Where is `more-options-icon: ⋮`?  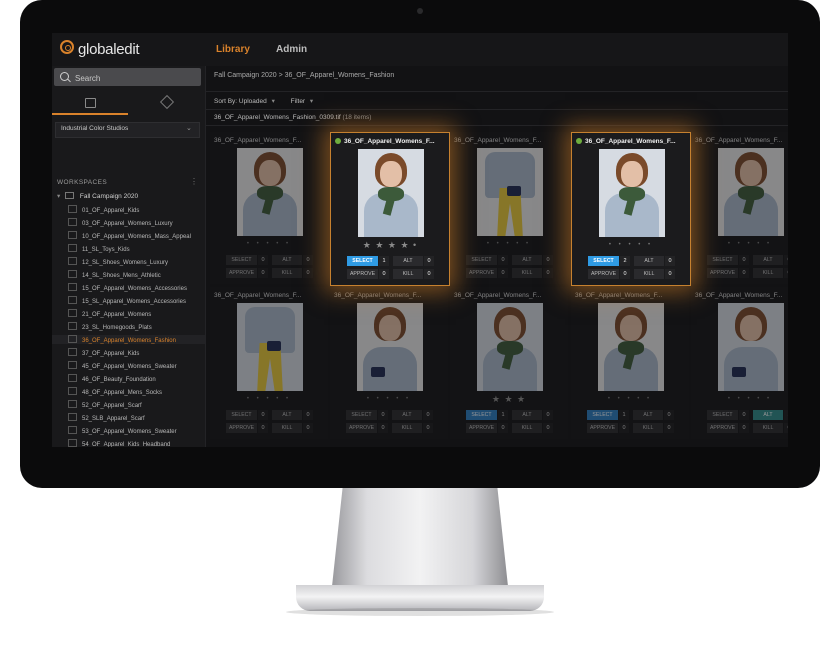
more-options-icon: ⋮ is located at coordinates (194, 181).